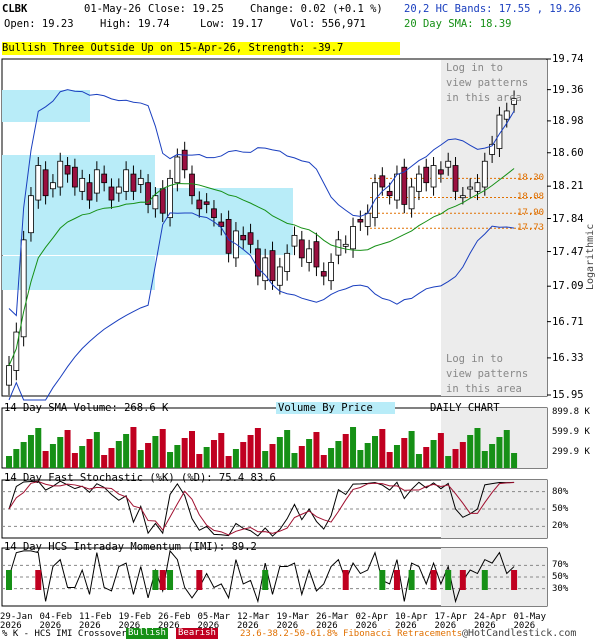  I want to click on sma-volume-label: 14 Day SMA Volume: 268.6 K, so click(86, 408).